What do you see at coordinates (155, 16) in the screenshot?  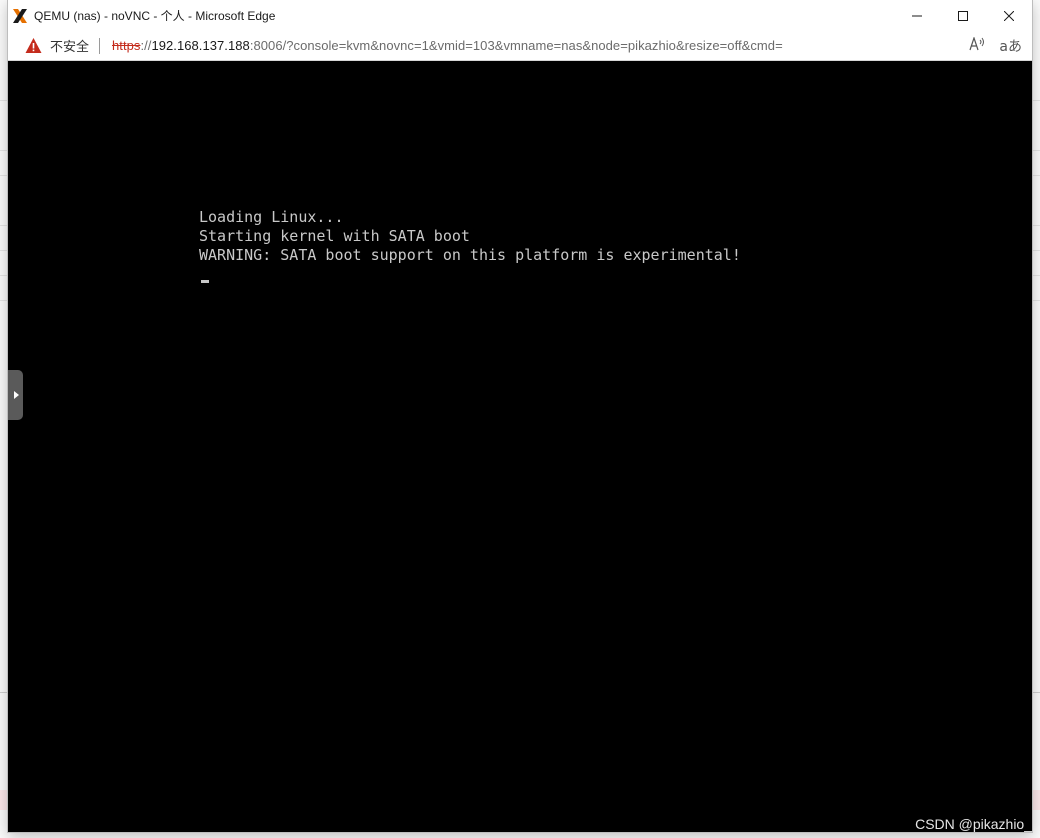 I see `window-title: QEMU (nas) - noVNC - 个人 - Microsoft Edge` at bounding box center [155, 16].